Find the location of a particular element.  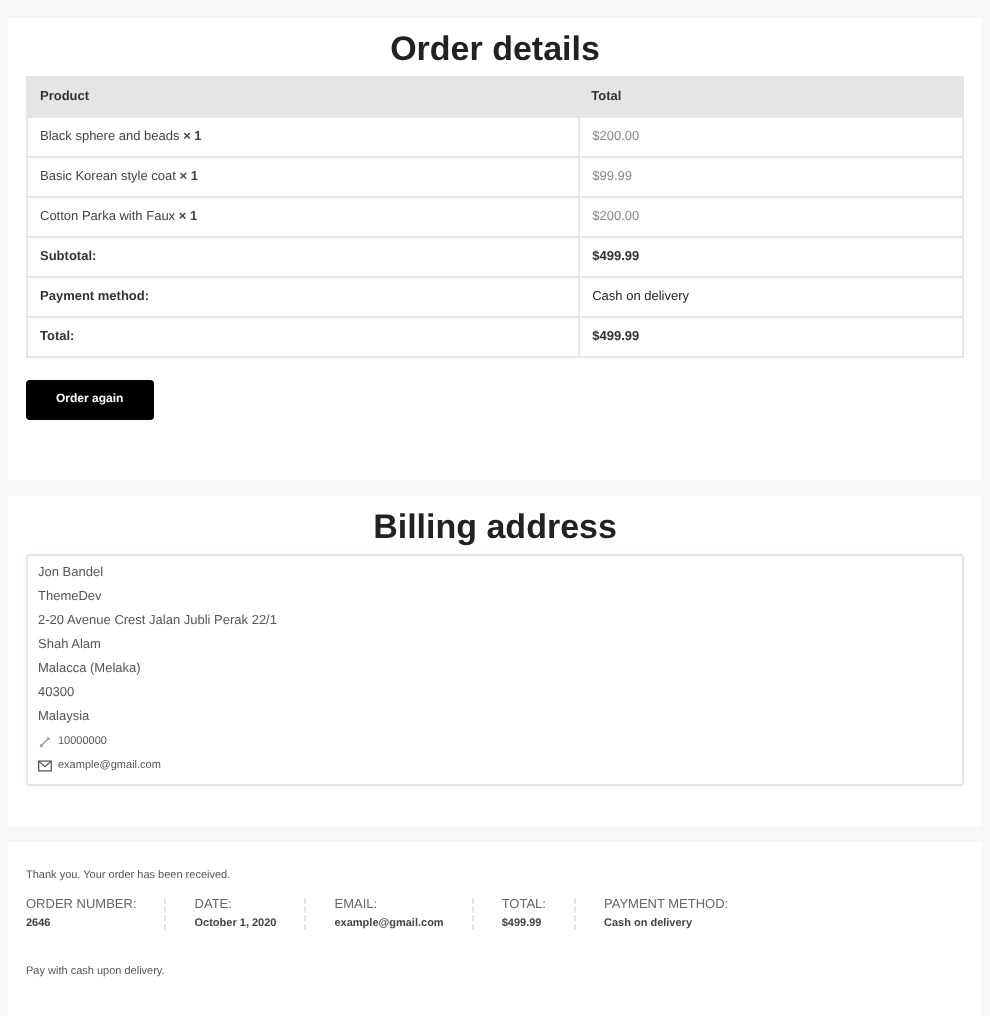

section-title: Billing address is located at coordinates (495, 528).